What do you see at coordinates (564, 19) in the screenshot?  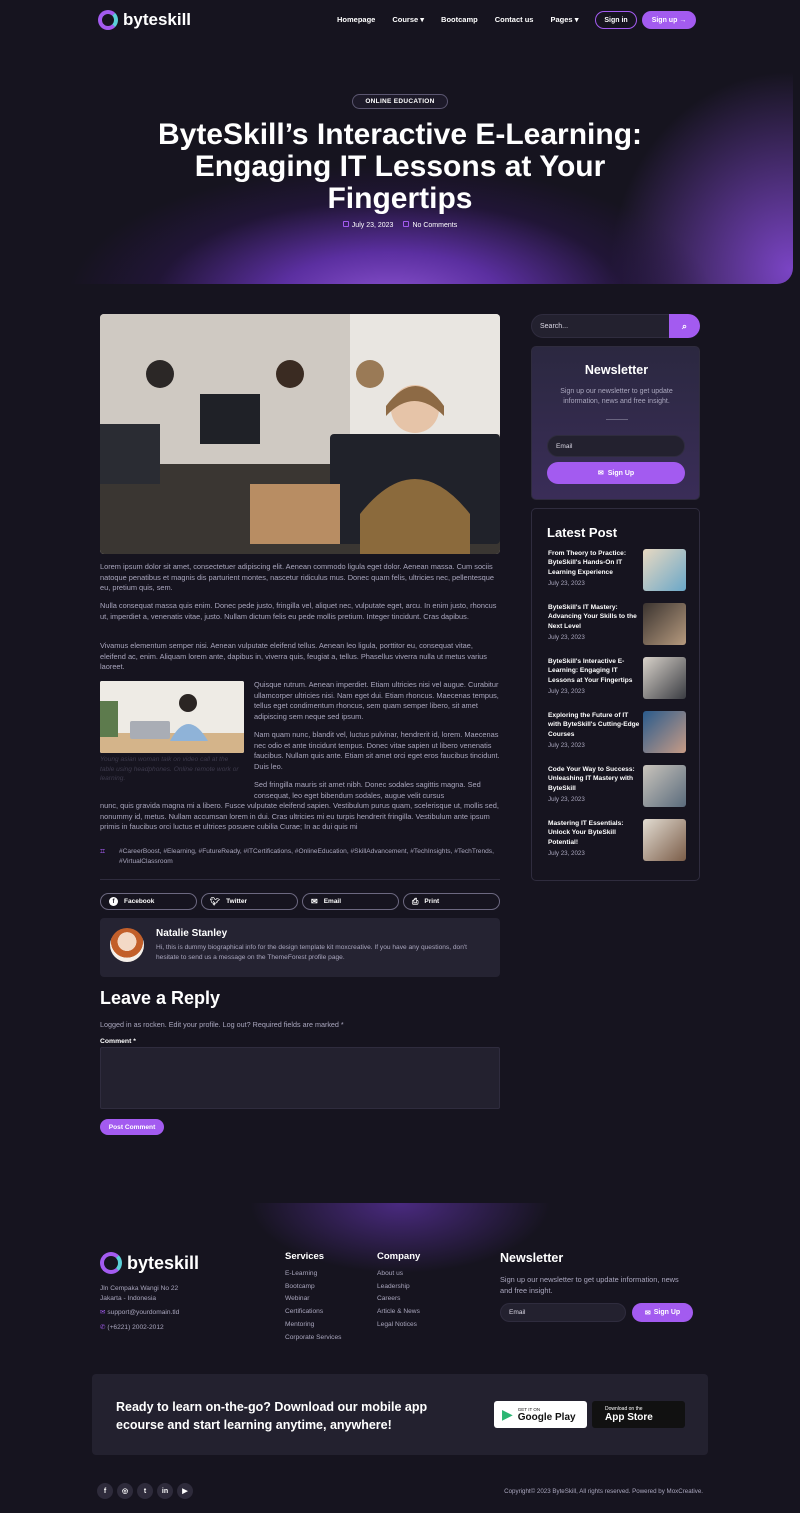 I see `nav-pages: Pages ▾` at bounding box center [564, 19].